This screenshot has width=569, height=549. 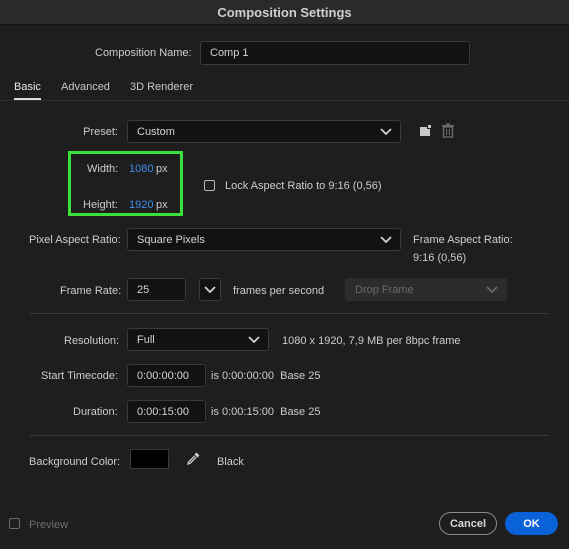 What do you see at coordinates (425, 131) in the screenshot?
I see `save-preset-icon` at bounding box center [425, 131].